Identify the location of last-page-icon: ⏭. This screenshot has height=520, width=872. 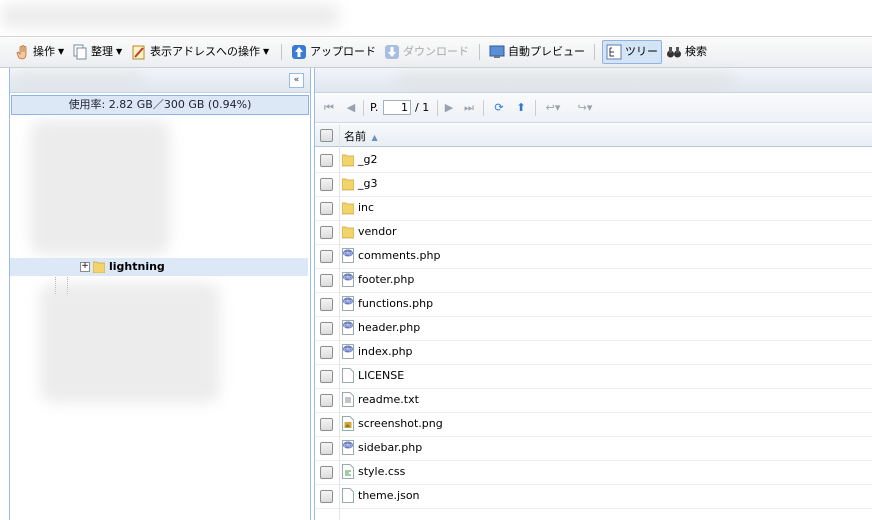
(469, 108).